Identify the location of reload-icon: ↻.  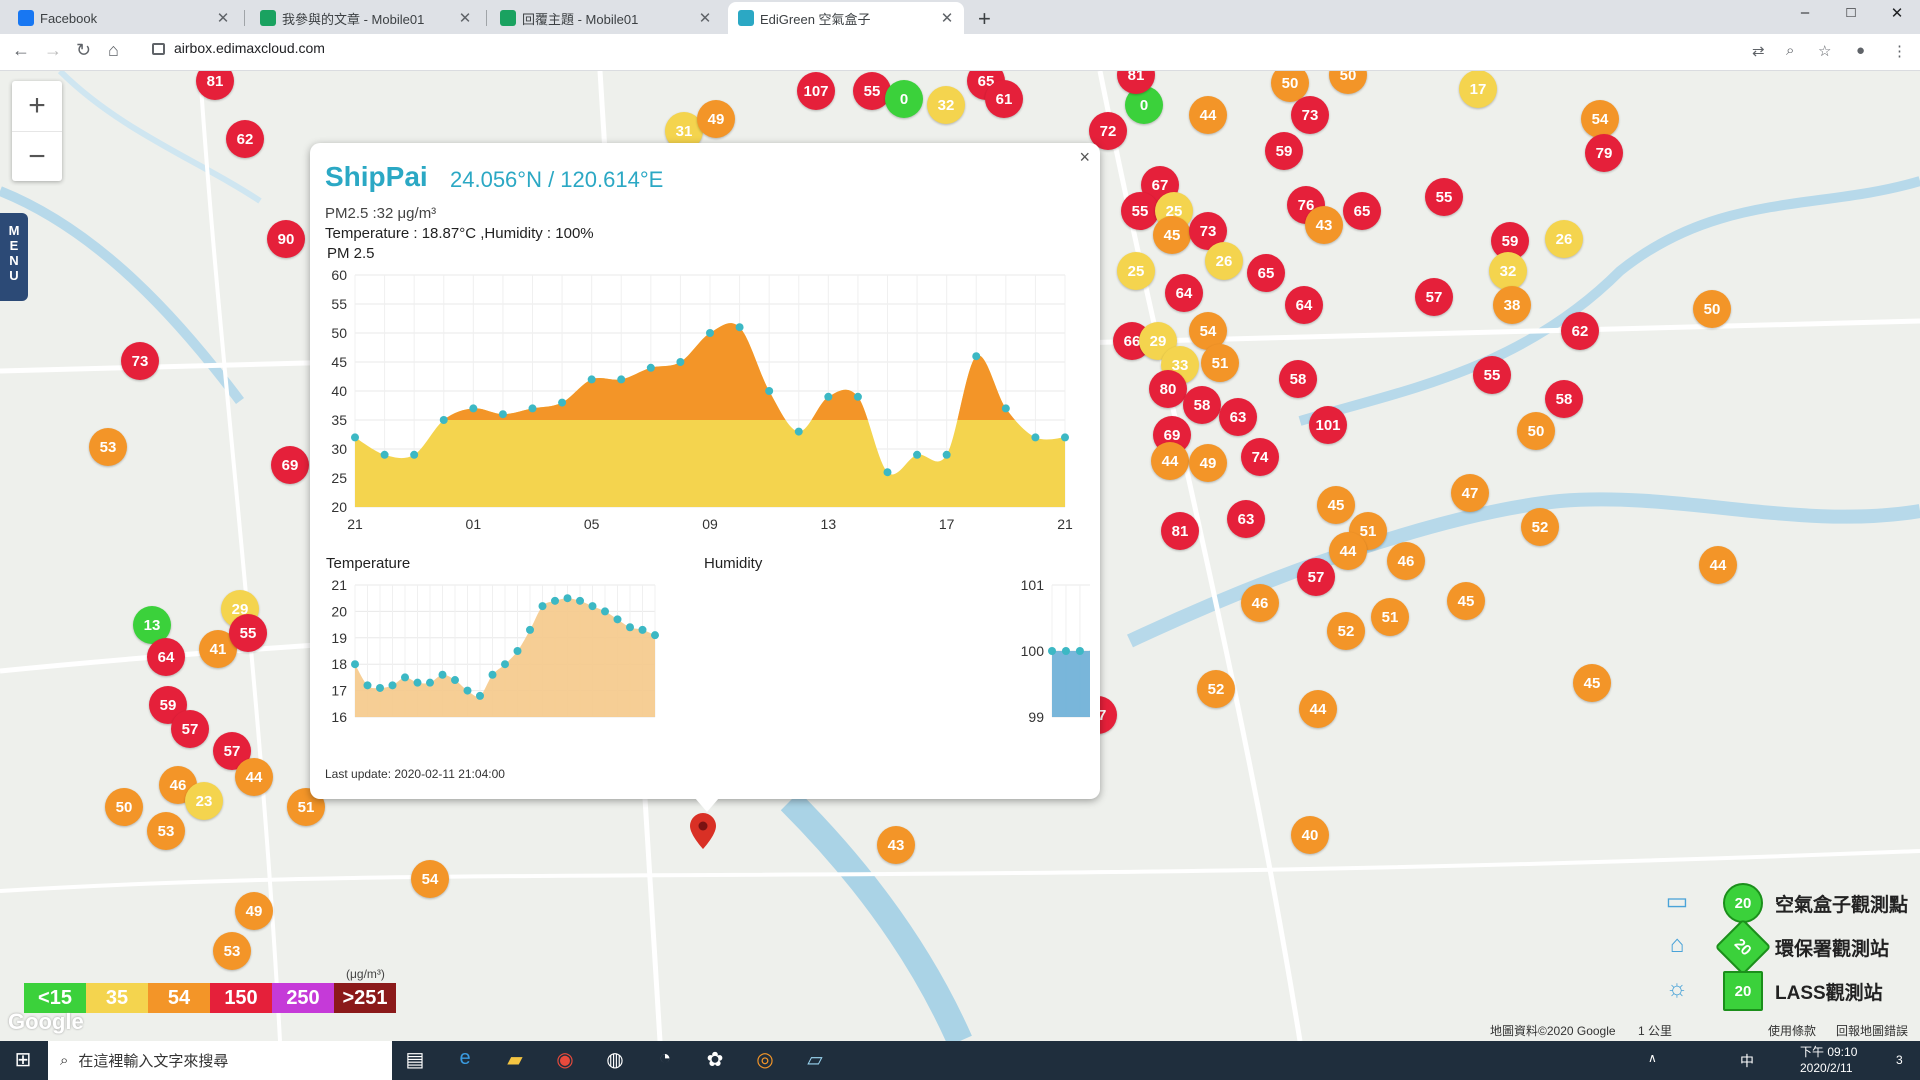
(83, 50).